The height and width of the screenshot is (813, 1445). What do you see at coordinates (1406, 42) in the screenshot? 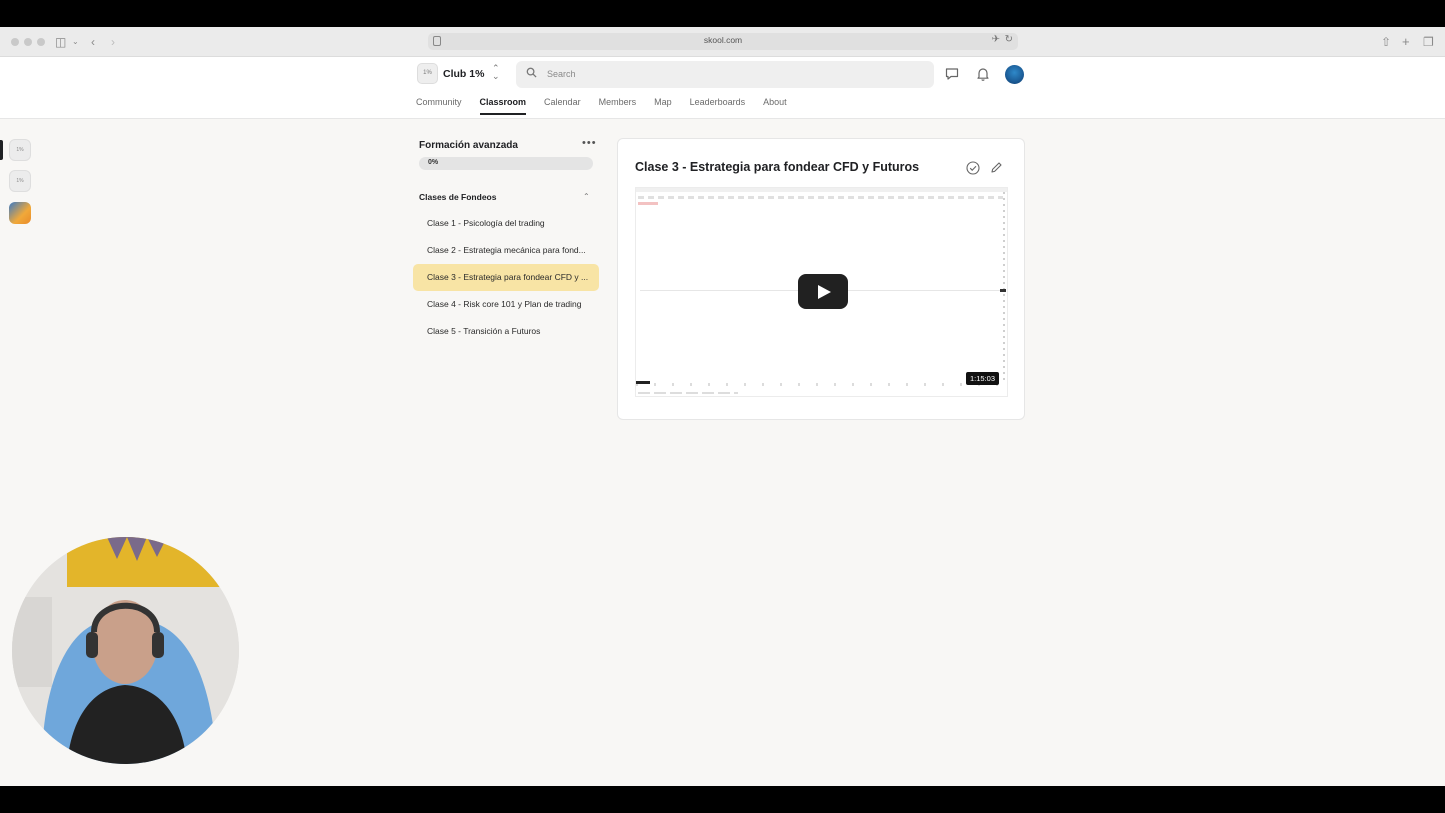
I see `new-tab-icon: +` at bounding box center [1406, 42].